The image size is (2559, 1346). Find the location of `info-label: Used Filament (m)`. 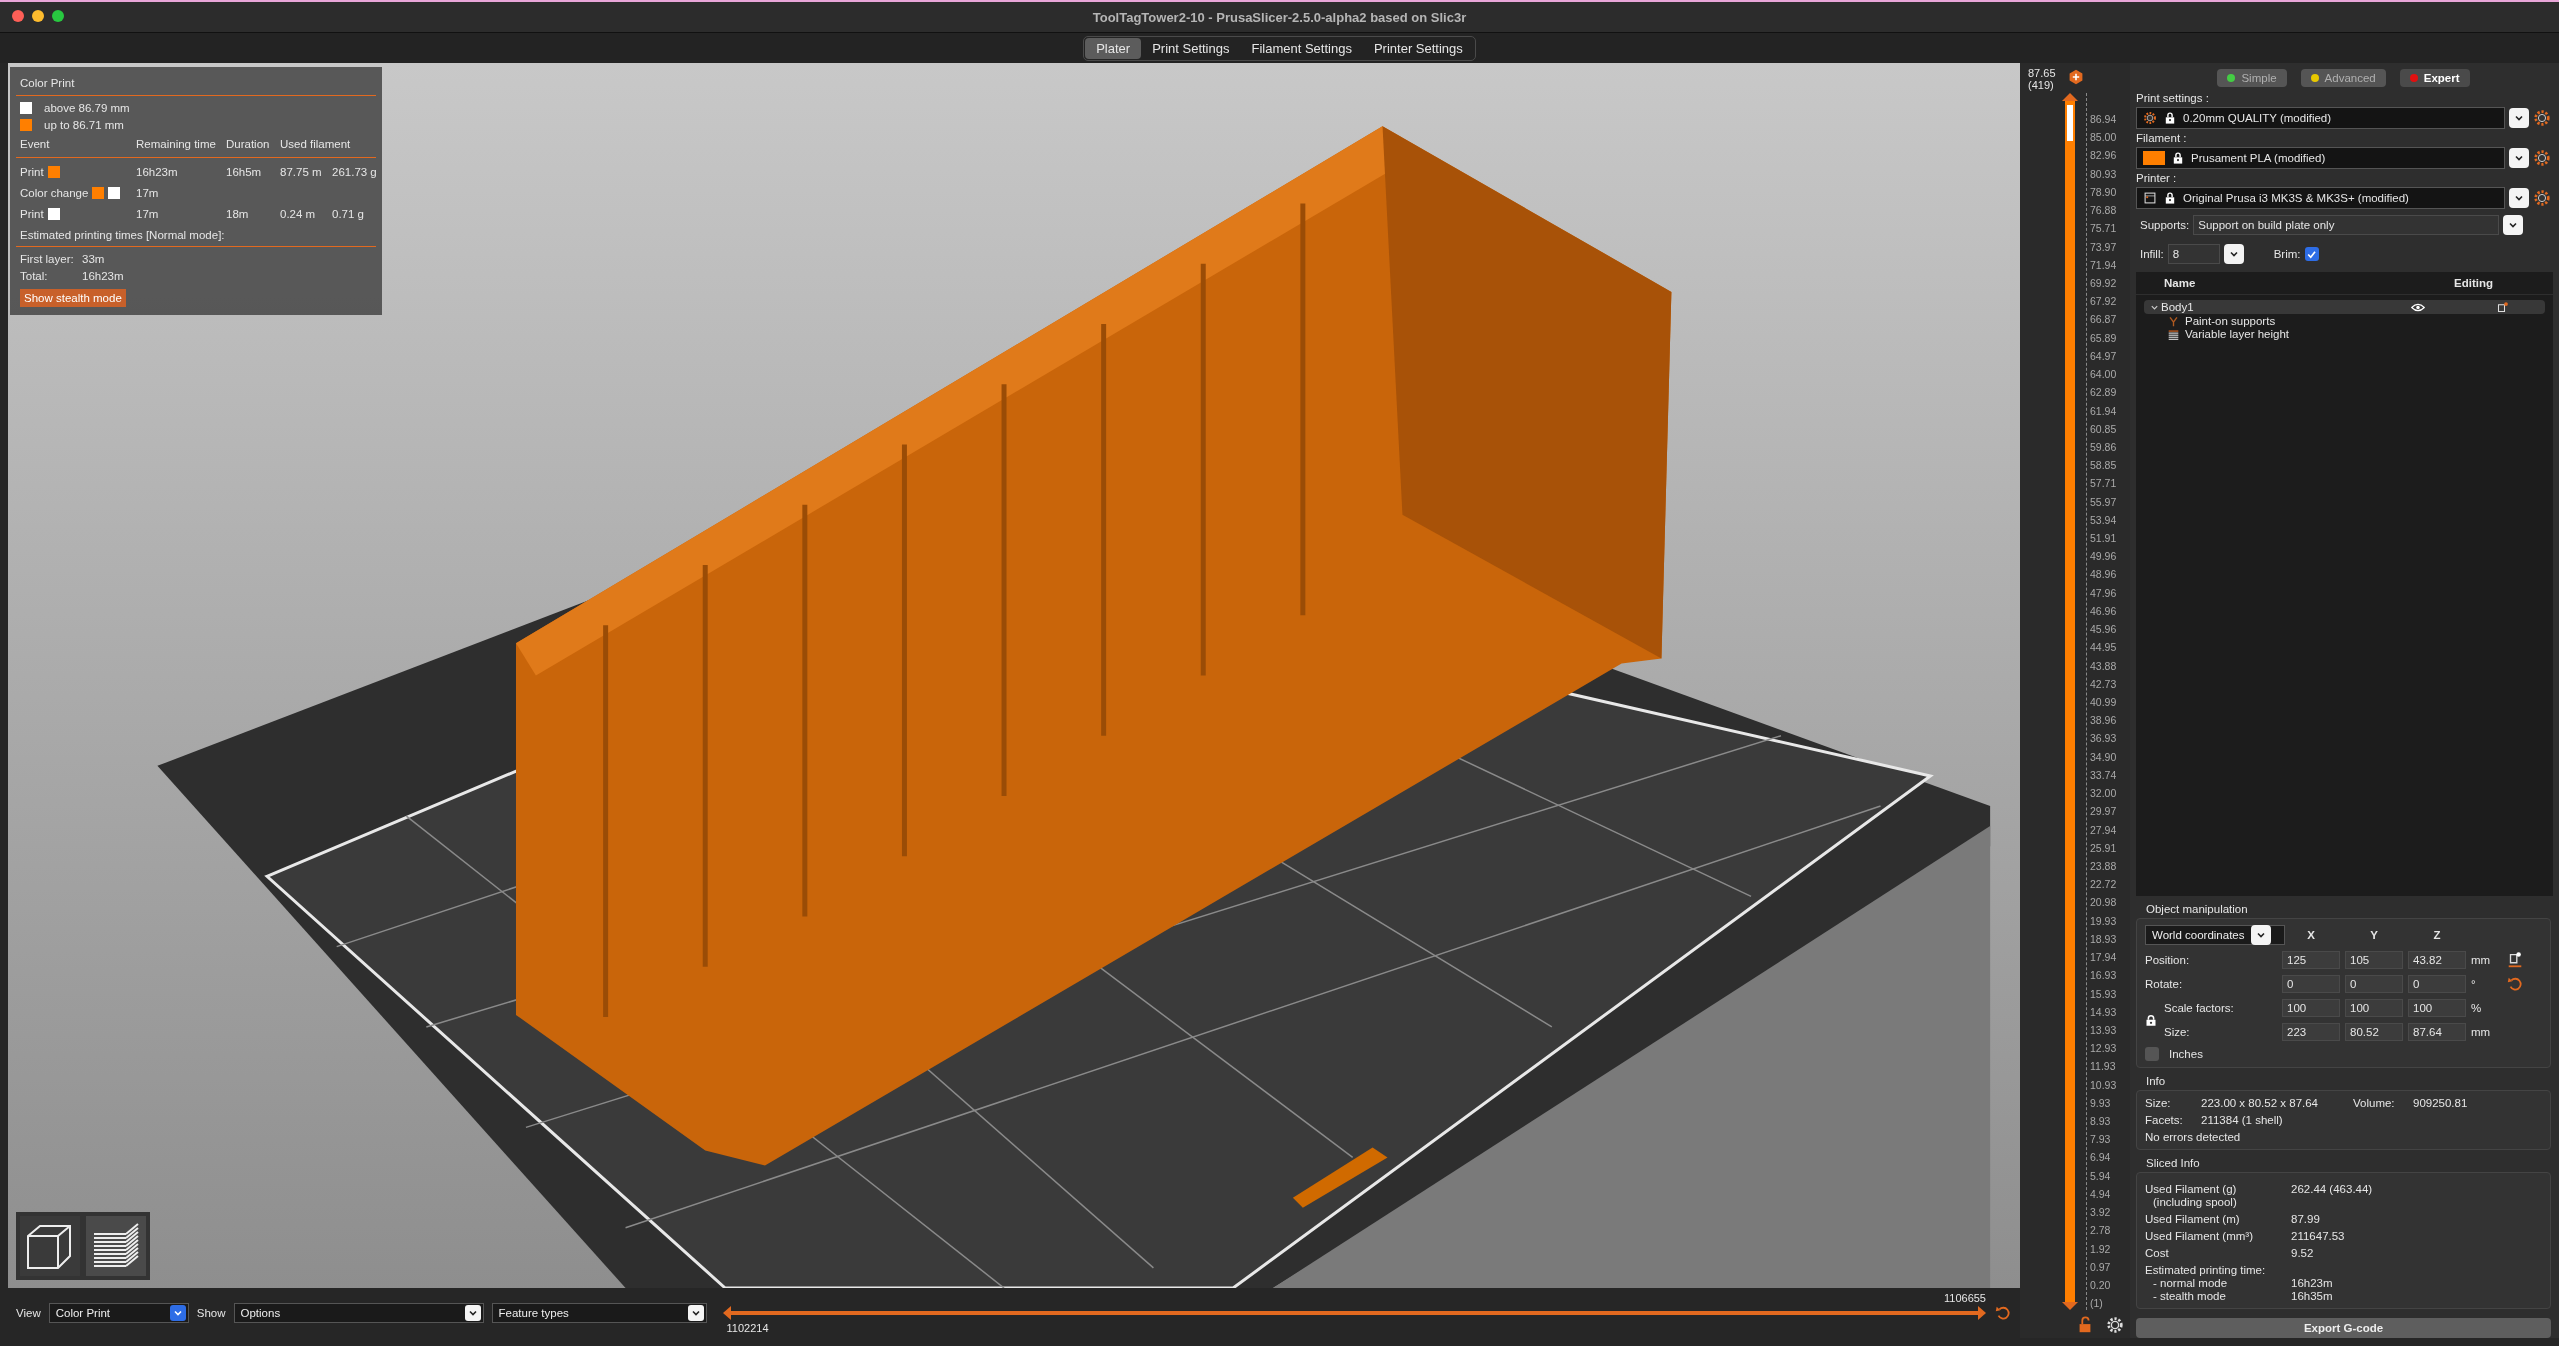

info-label: Used Filament (m) is located at coordinates (2193, 1219).